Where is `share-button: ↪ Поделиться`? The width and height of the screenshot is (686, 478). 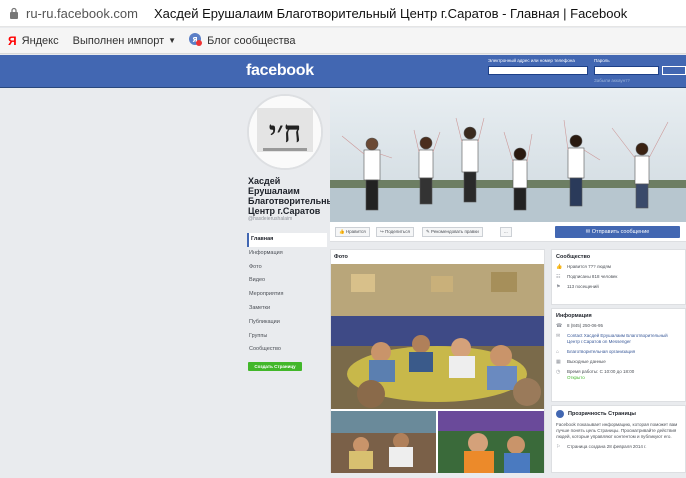
share-button: ↪ Поделиться is located at coordinates (395, 232).